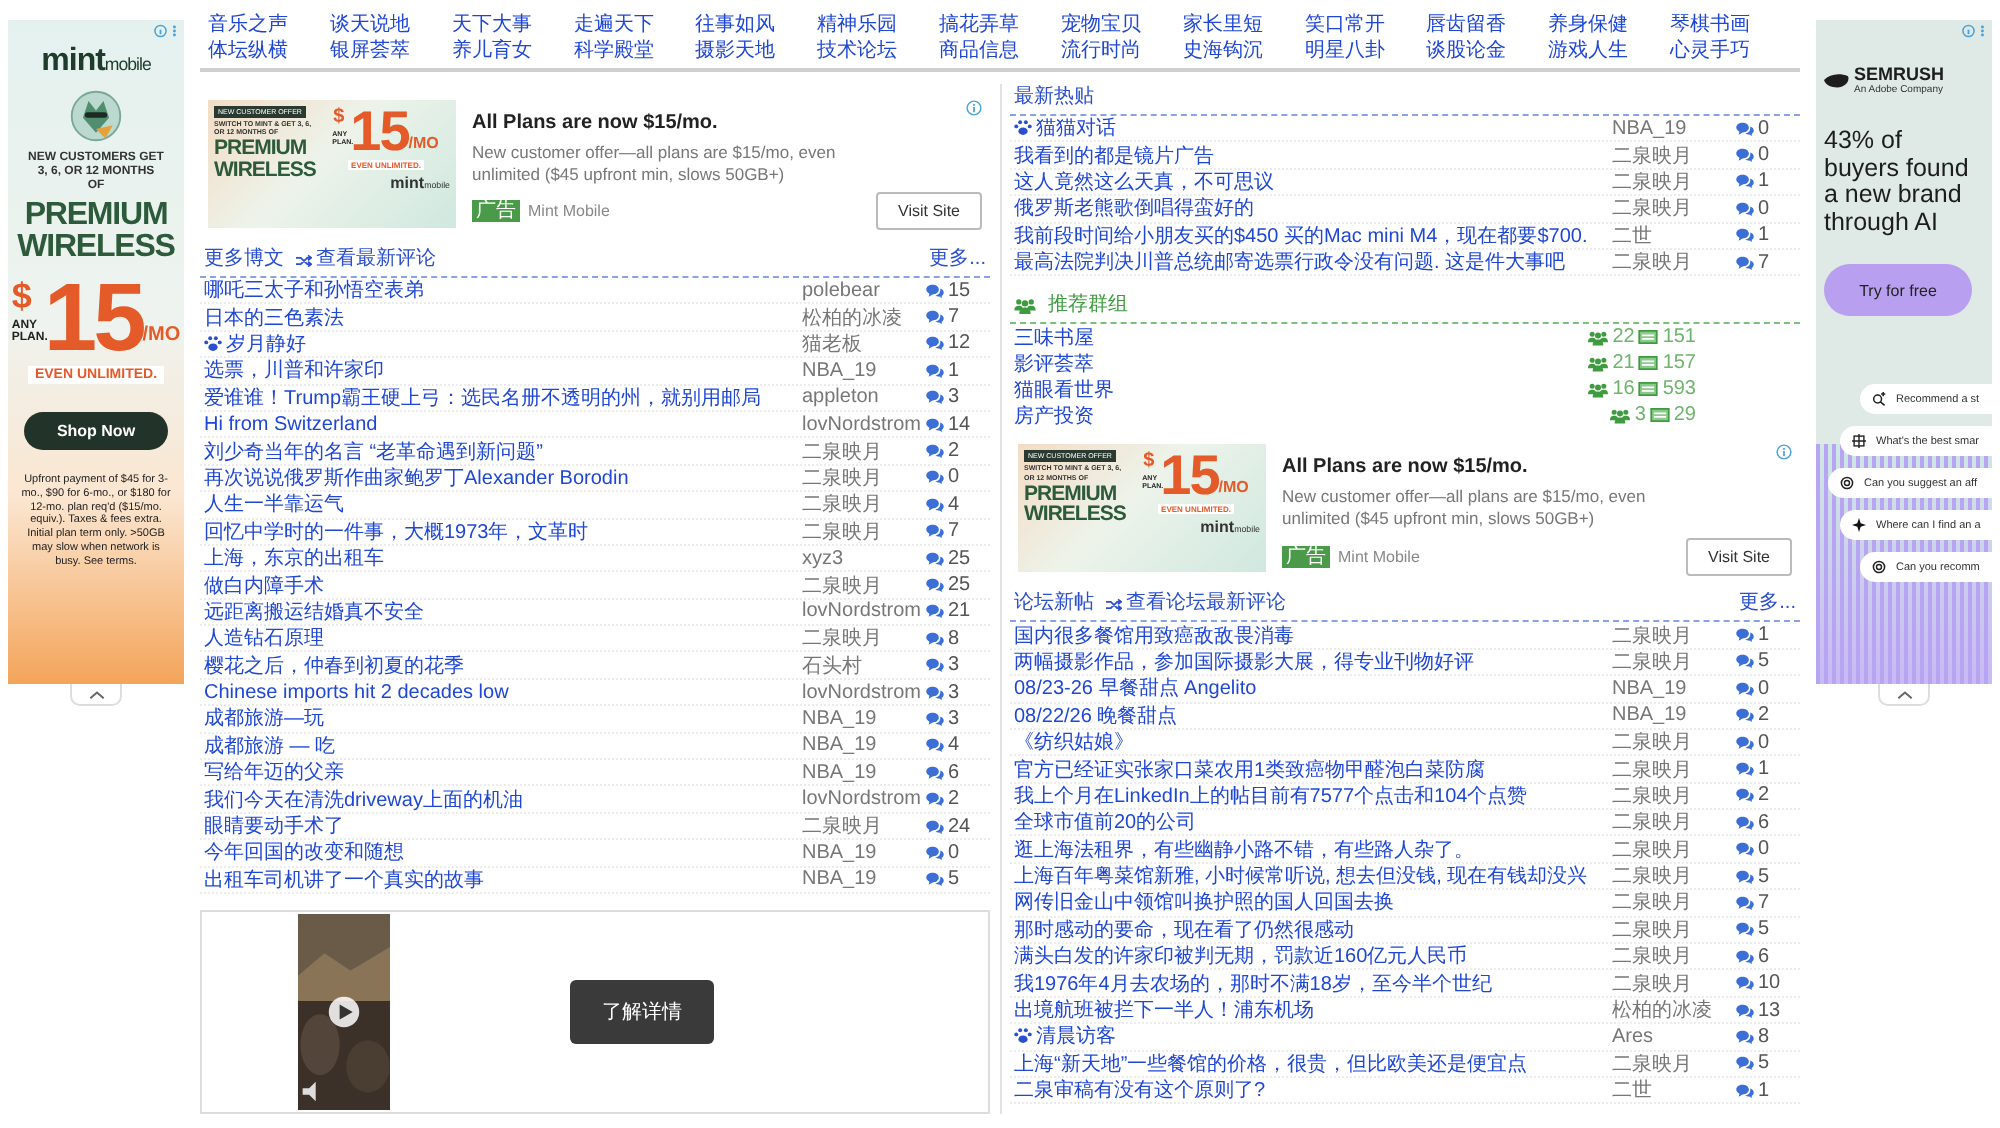 Image resolution: width=2000 pixels, height=1128 pixels. What do you see at coordinates (1243, 51) in the screenshot?
I see `nav-link: 史海钩沉` at bounding box center [1243, 51].